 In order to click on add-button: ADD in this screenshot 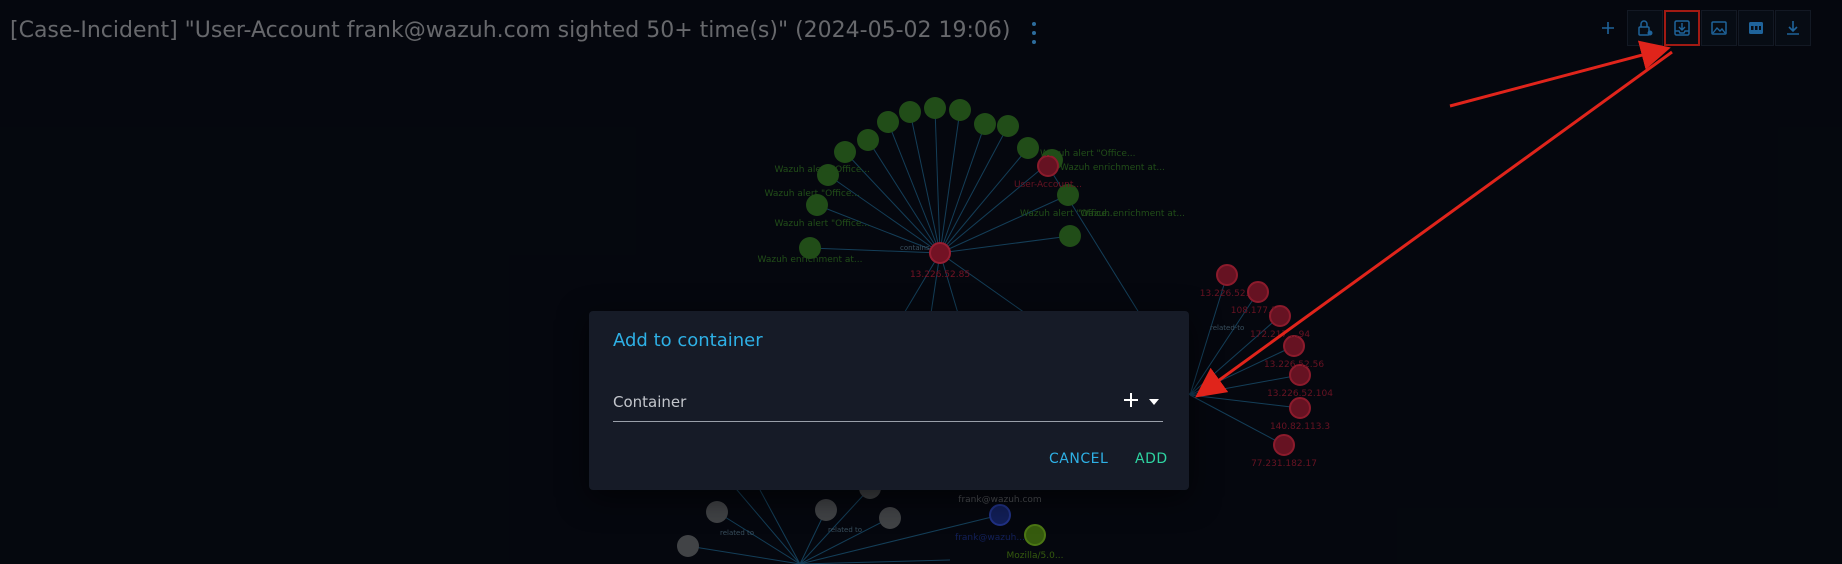, I will do `click(1151, 459)`.